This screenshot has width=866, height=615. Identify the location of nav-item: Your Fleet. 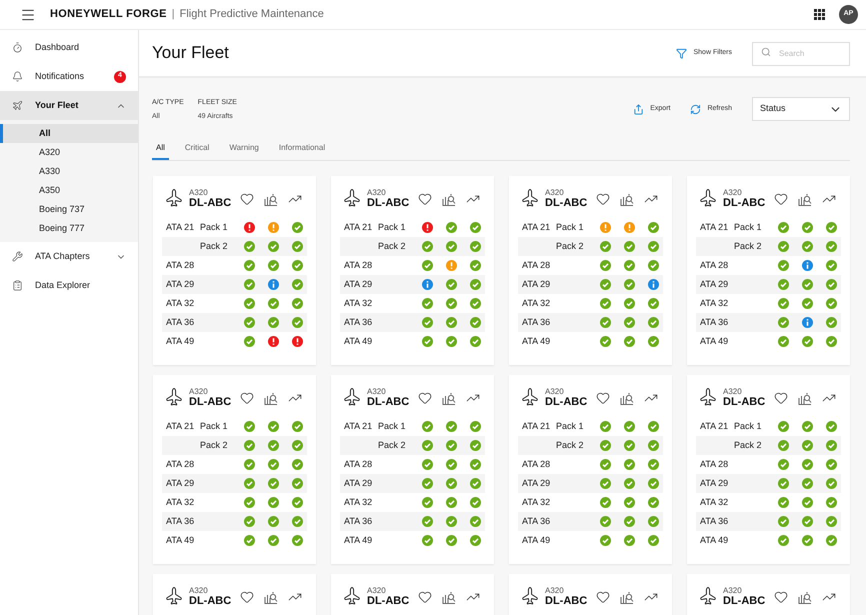
(69, 105).